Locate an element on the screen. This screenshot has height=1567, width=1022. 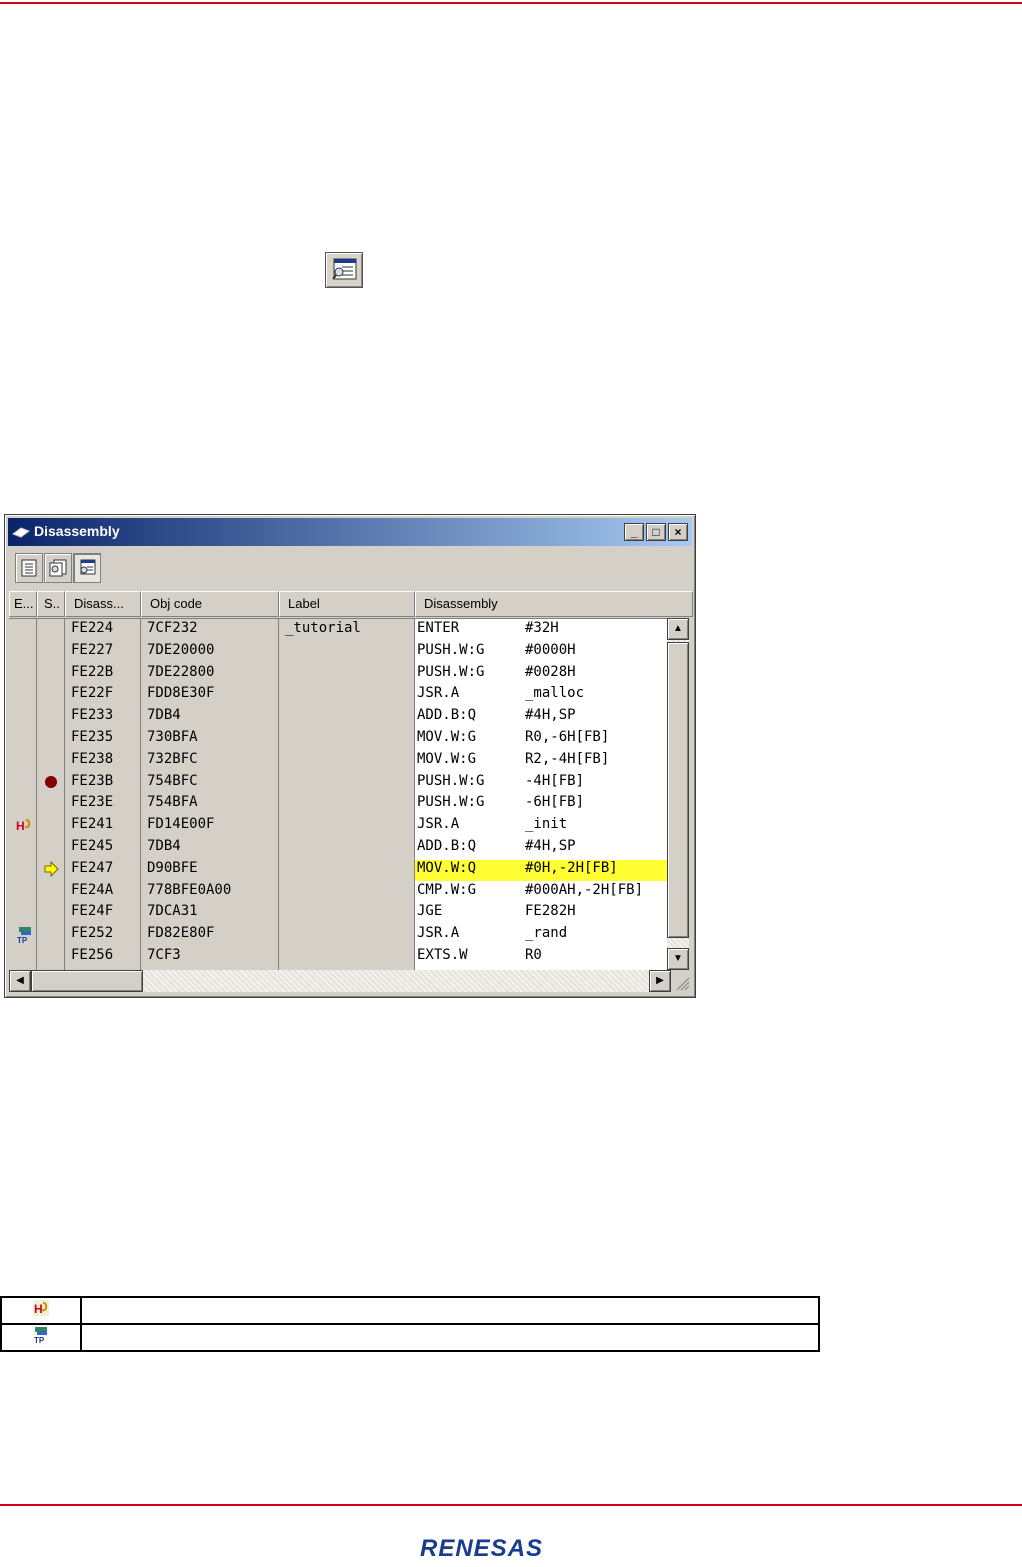
table-row: FE23B 754BFC PUSH.W:G -4H[FB] is located at coordinates (338, 783).